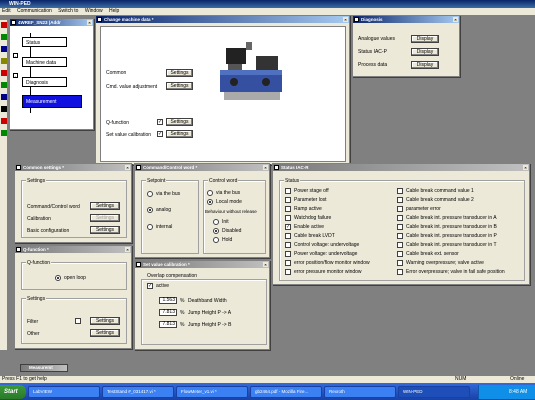 The width and height of the screenshot is (535, 400). I want to click on process-data-label: Process data, so click(373, 65).